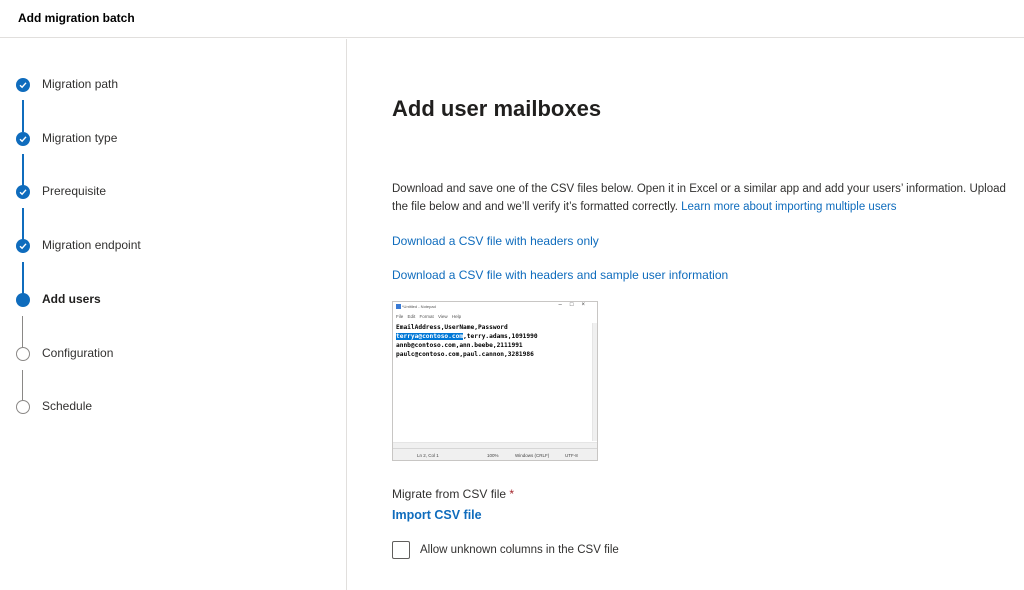 This screenshot has height=590, width=1024. Describe the element at coordinates (430, 336) in the screenshot. I see `csv-selection: terrya@contoso.com` at that location.